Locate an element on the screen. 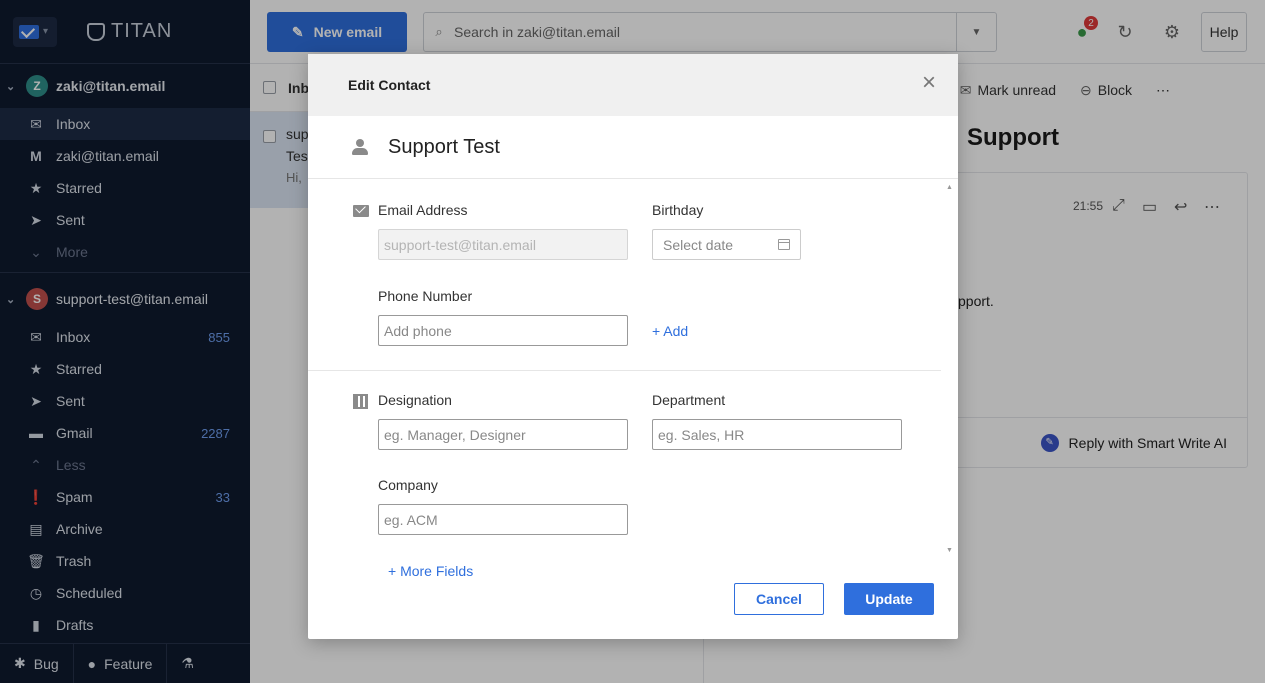 Image resolution: width=1265 pixels, height=683 pixels. more-fields-link: + More Fields is located at coordinates (430, 571).